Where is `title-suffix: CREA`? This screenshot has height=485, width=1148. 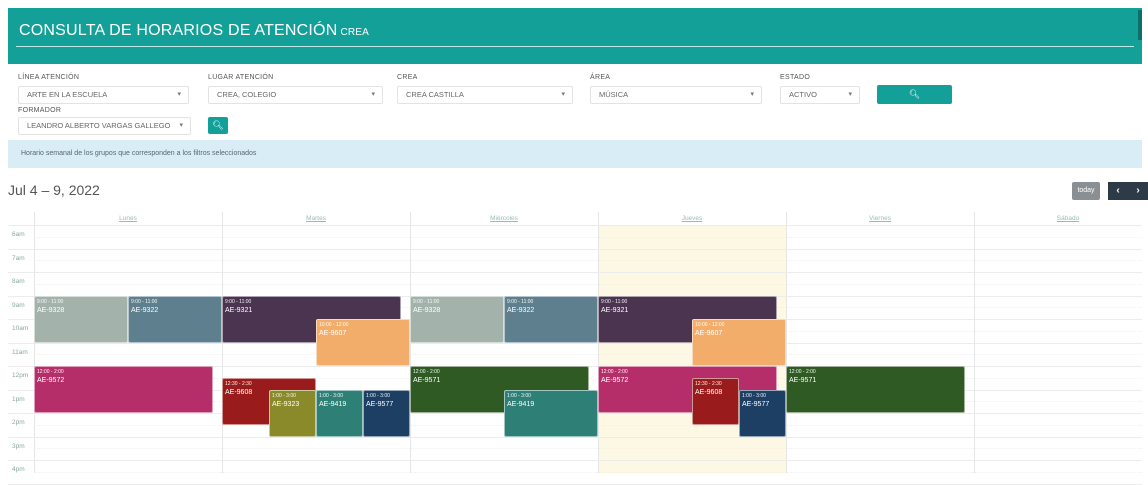
title-suffix: CREA is located at coordinates (355, 32).